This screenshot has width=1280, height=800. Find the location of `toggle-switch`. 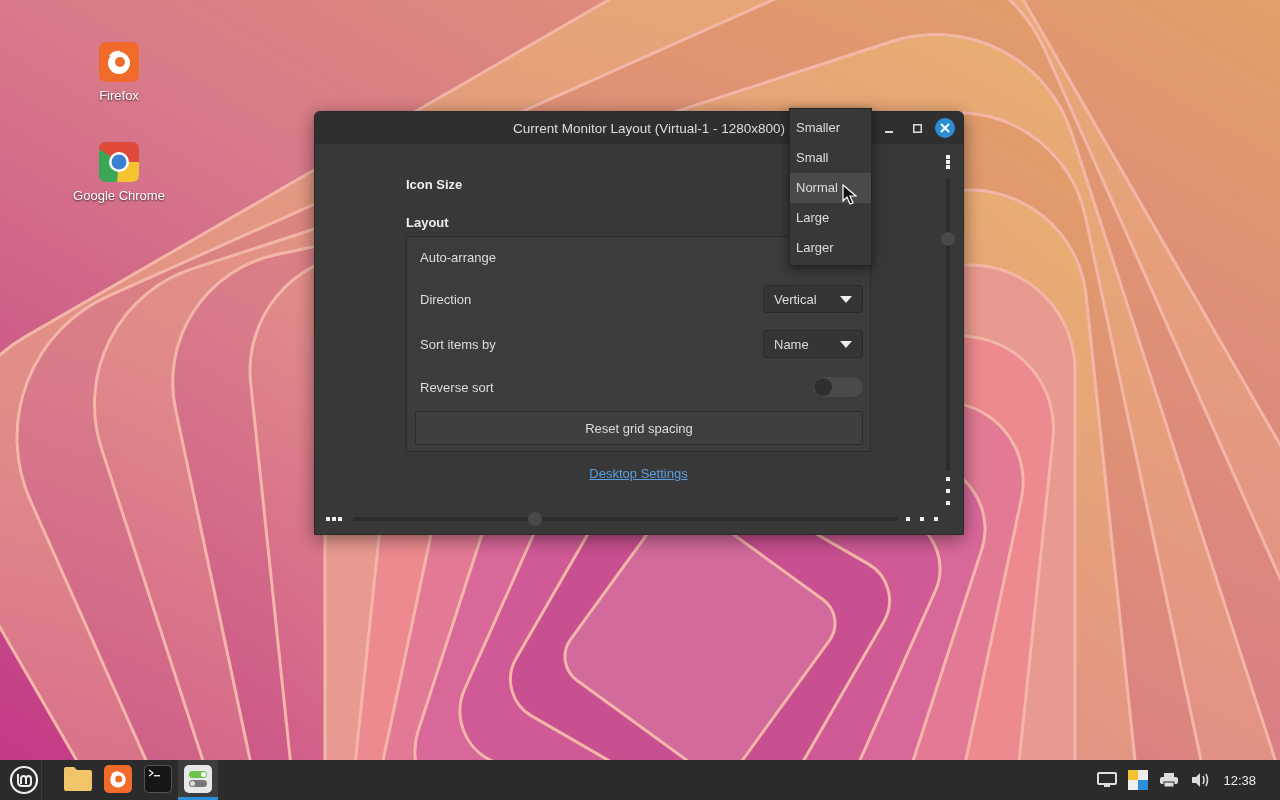

toggle-switch is located at coordinates (838, 387).